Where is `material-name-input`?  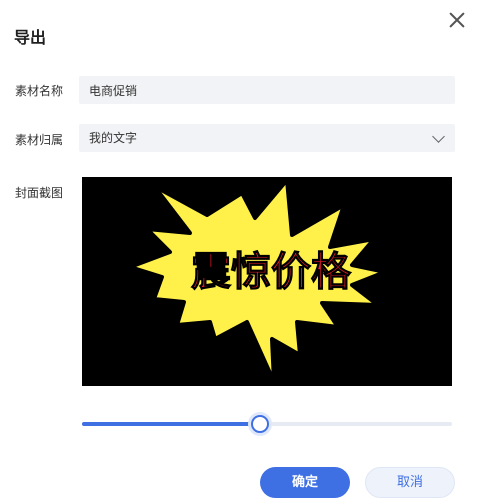 material-name-input is located at coordinates (267, 90).